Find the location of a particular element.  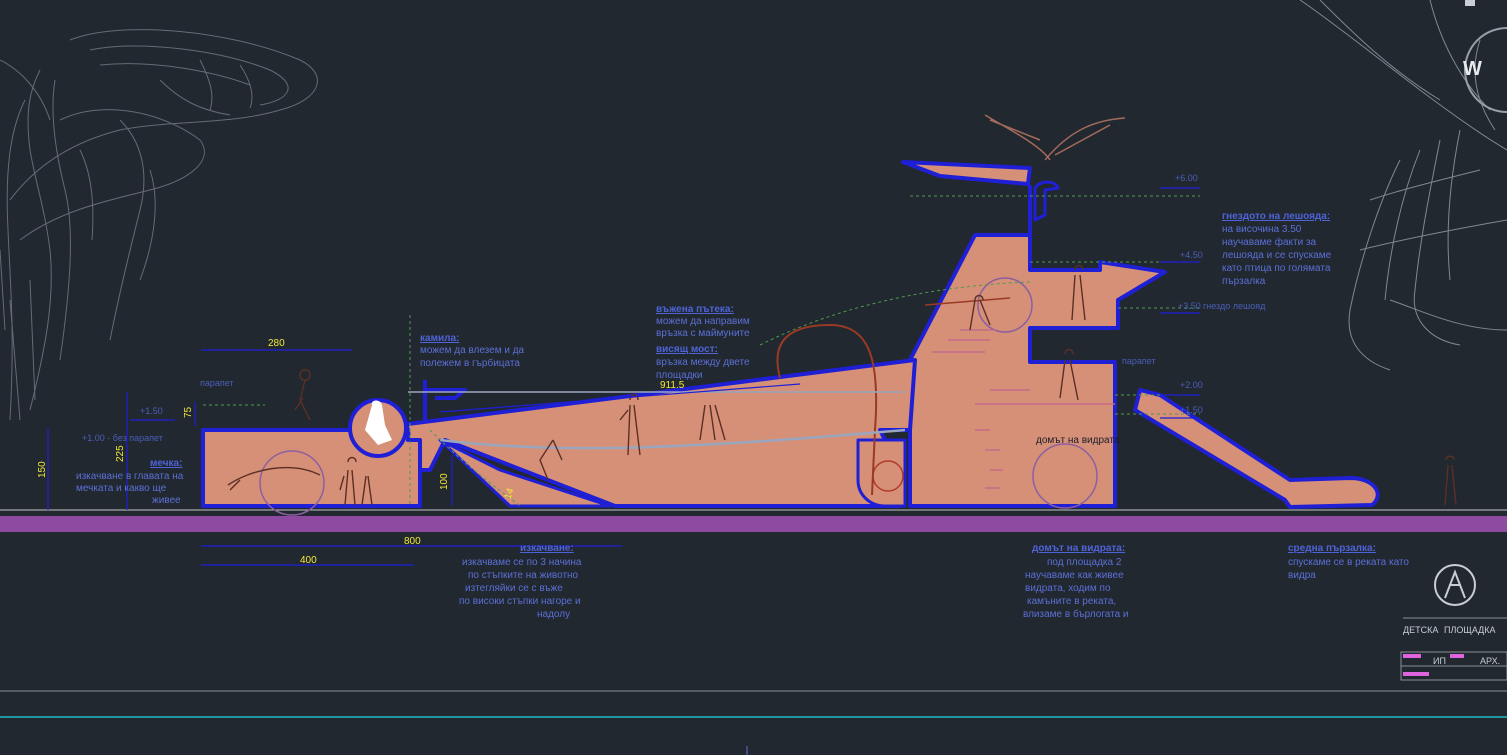

dim-911: 911.5 is located at coordinates (672, 385).